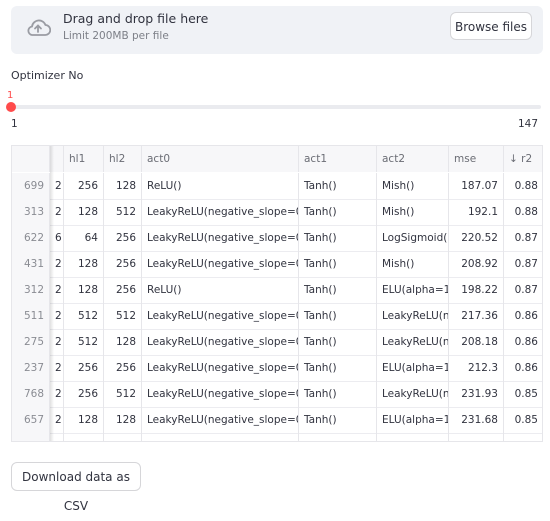  Describe the element at coordinates (76, 487) in the screenshot. I see `download-csv-button: Download data as CSV` at that location.